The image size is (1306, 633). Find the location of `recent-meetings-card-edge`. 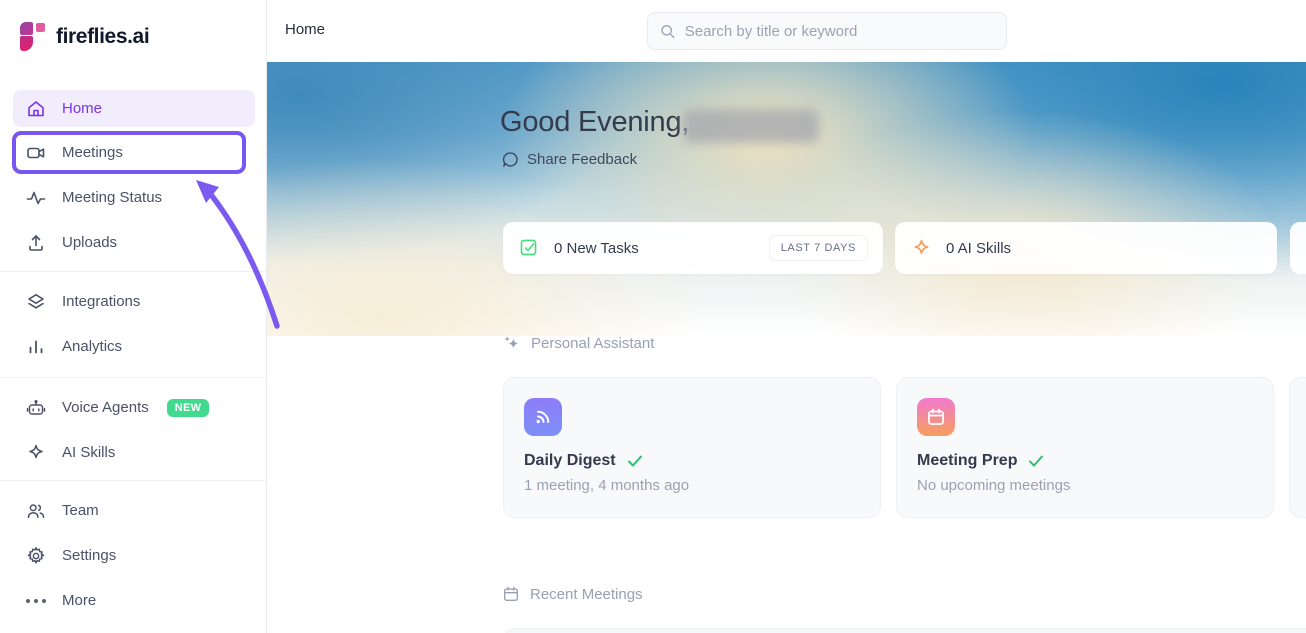

recent-meetings-card-edge is located at coordinates (904, 630).